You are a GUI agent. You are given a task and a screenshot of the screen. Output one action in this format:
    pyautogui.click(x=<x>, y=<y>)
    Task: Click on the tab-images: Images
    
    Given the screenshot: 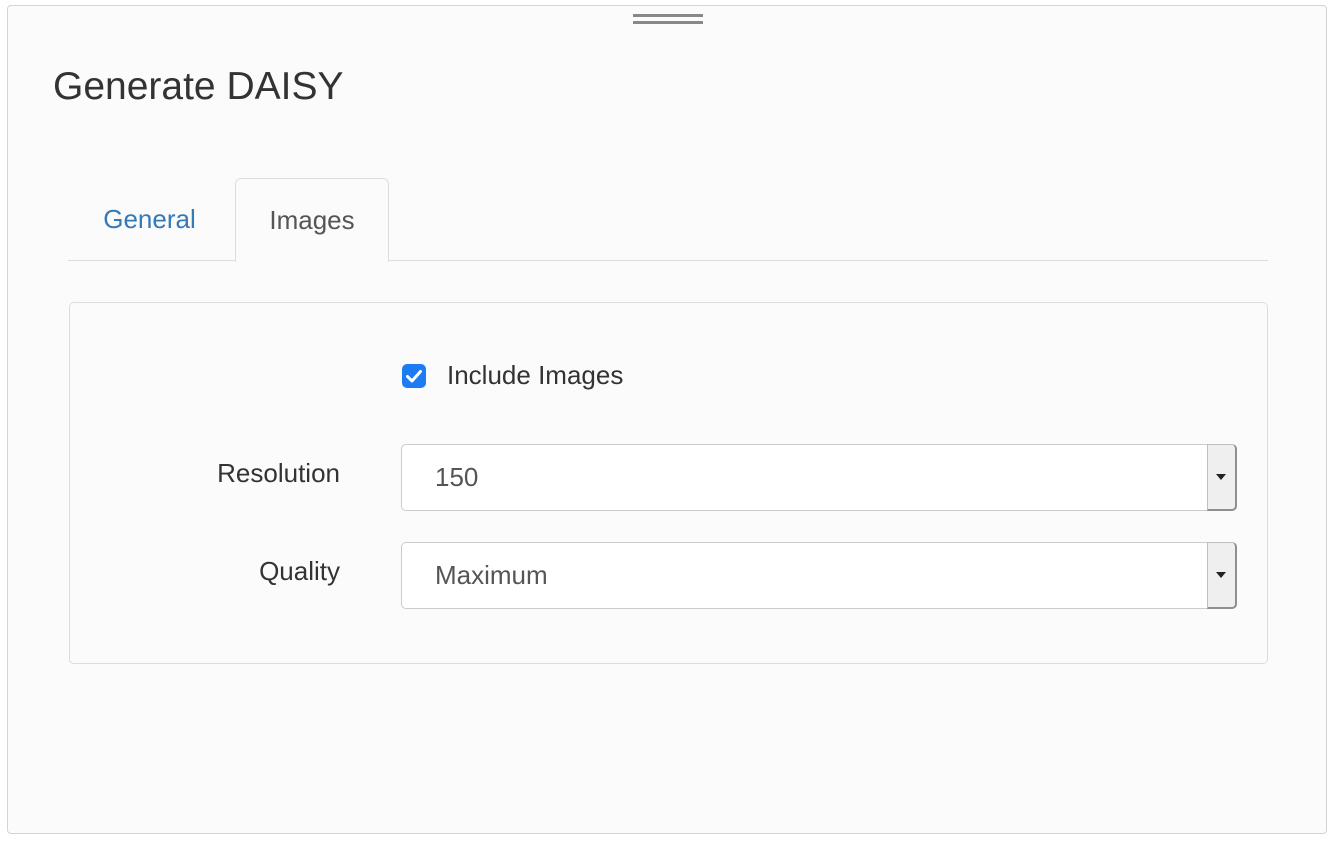 What is the action you would take?
    pyautogui.click(x=312, y=220)
    